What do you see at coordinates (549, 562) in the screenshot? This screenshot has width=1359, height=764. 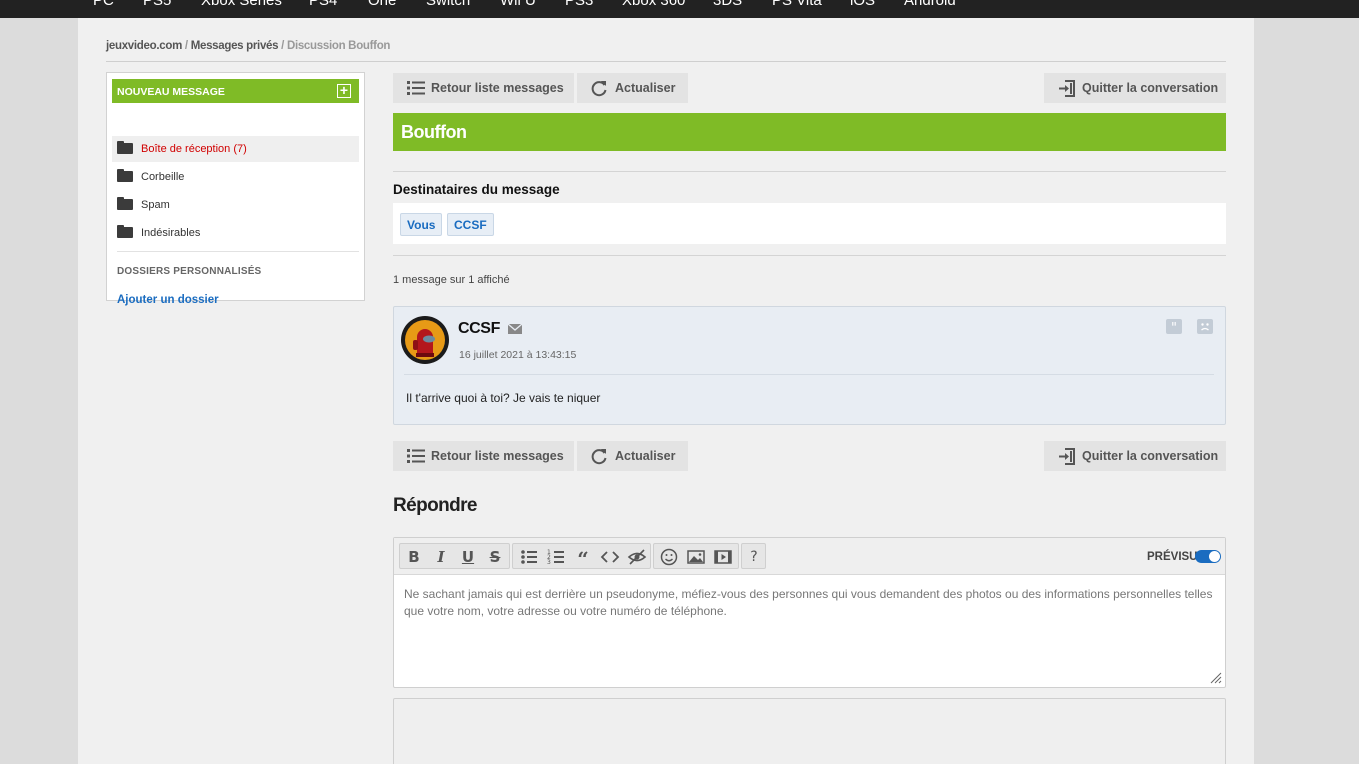 I see `svg-text: 3` at bounding box center [549, 562].